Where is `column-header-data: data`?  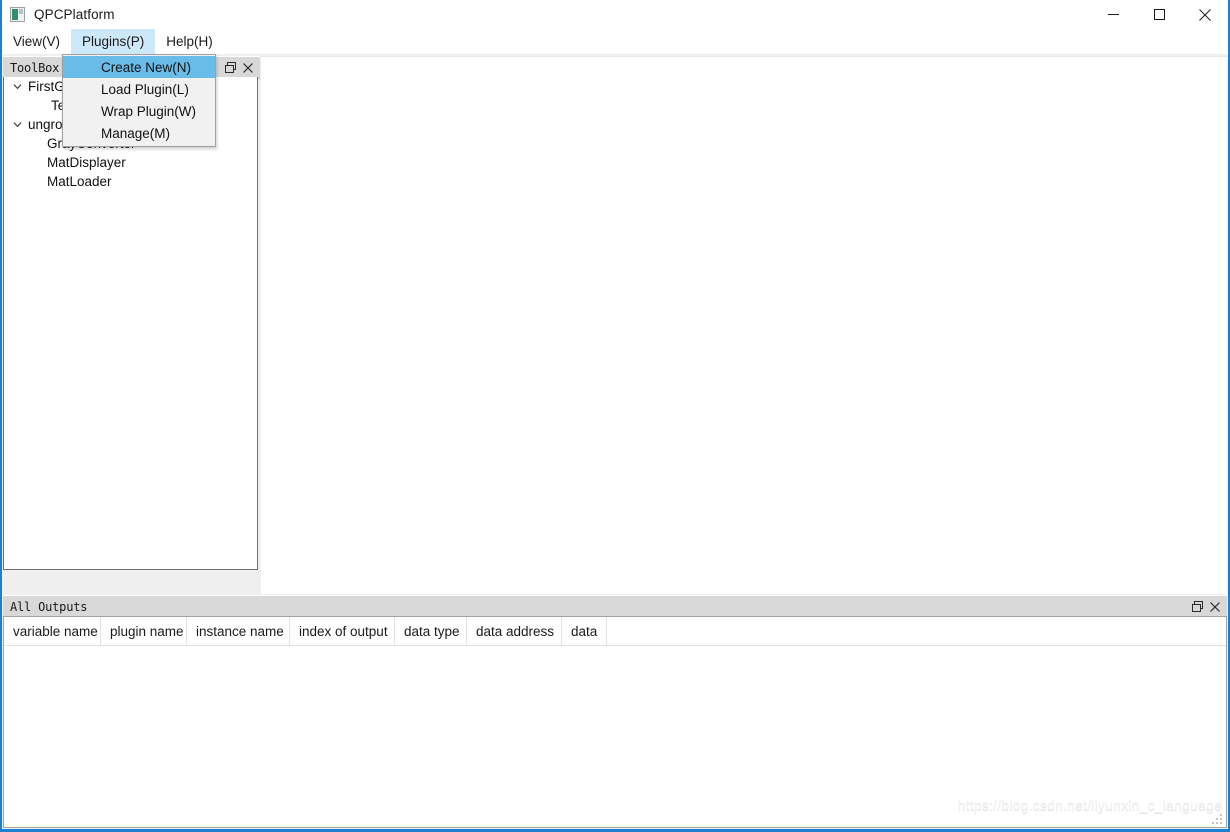
column-header-data: data is located at coordinates (584, 631).